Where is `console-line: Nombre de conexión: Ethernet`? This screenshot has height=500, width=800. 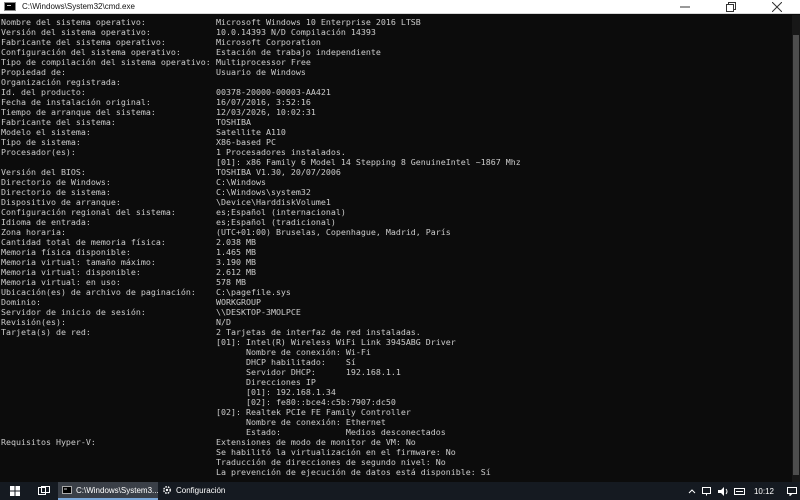
console-line: Nombre de conexión: Ethernet is located at coordinates (395, 422).